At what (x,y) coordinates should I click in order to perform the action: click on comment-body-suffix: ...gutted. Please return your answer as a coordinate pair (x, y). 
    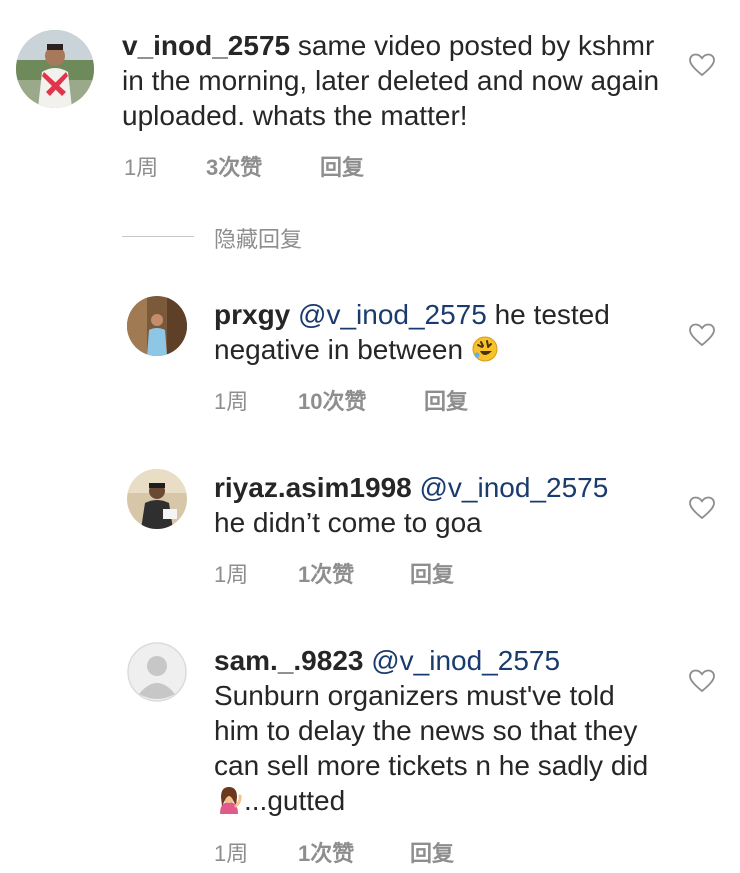
    Looking at the image, I should click on (295, 800).